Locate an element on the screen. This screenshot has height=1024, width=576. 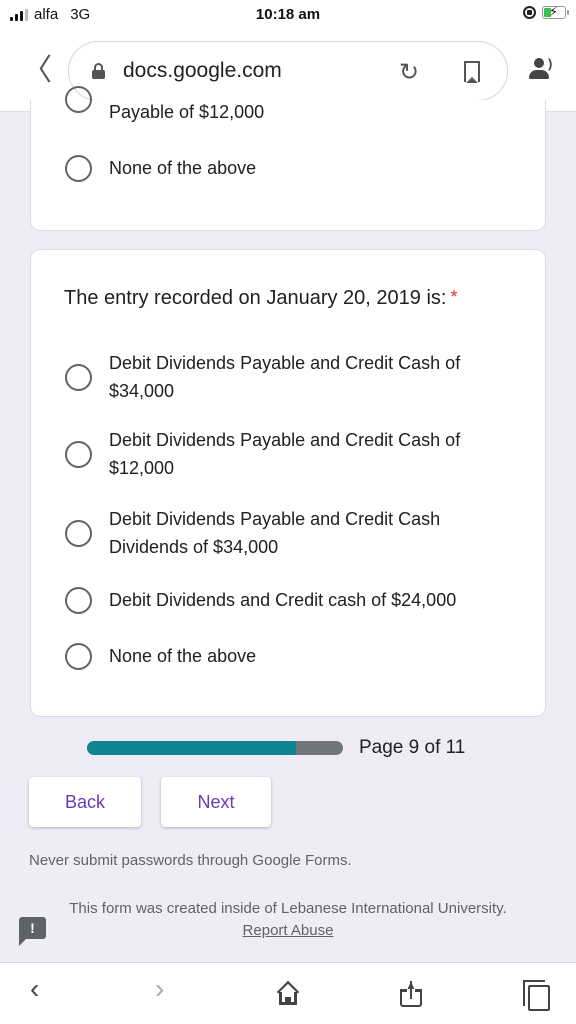
status-bar: alfa 3G 10:18 am ⚡ is located at coordinates (288, 17).